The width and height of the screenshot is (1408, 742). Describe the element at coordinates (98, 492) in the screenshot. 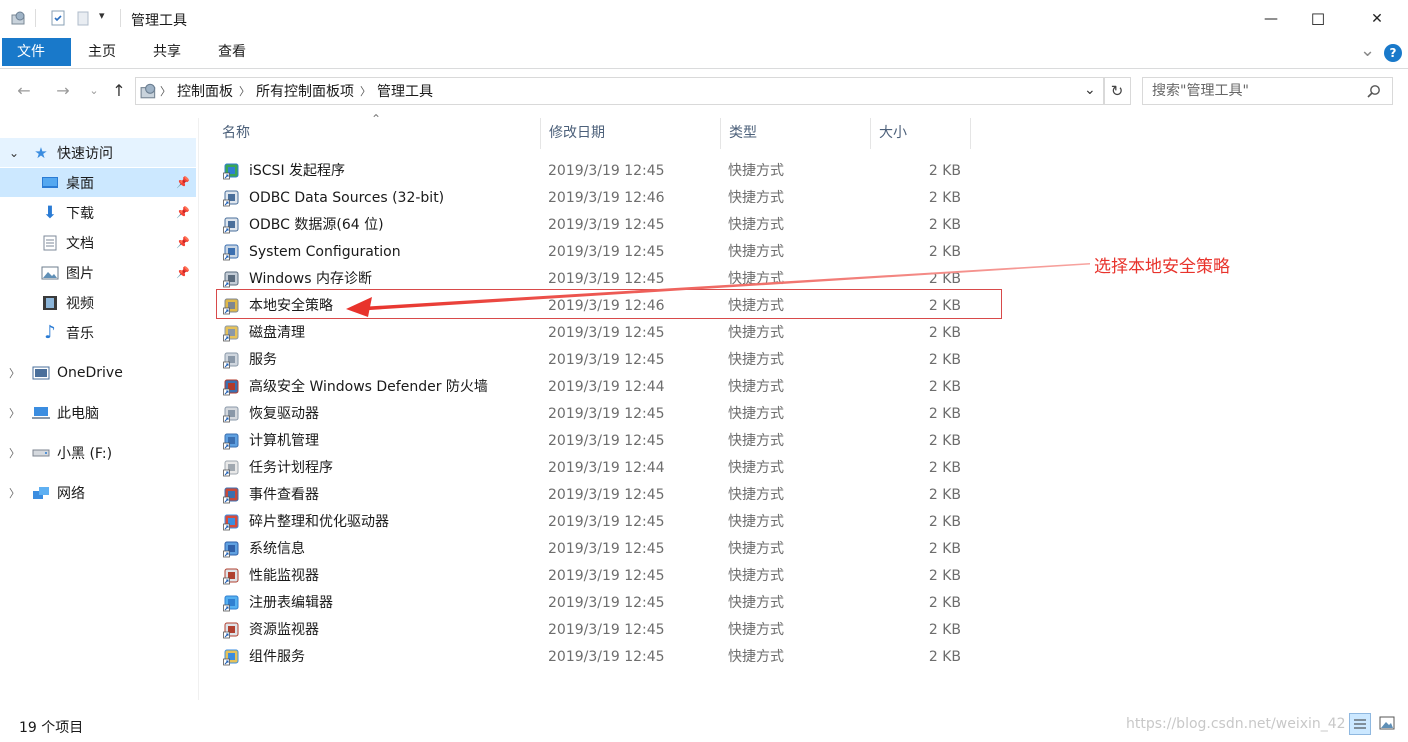

I see `sidebar-item-network: 〉 网络` at that location.